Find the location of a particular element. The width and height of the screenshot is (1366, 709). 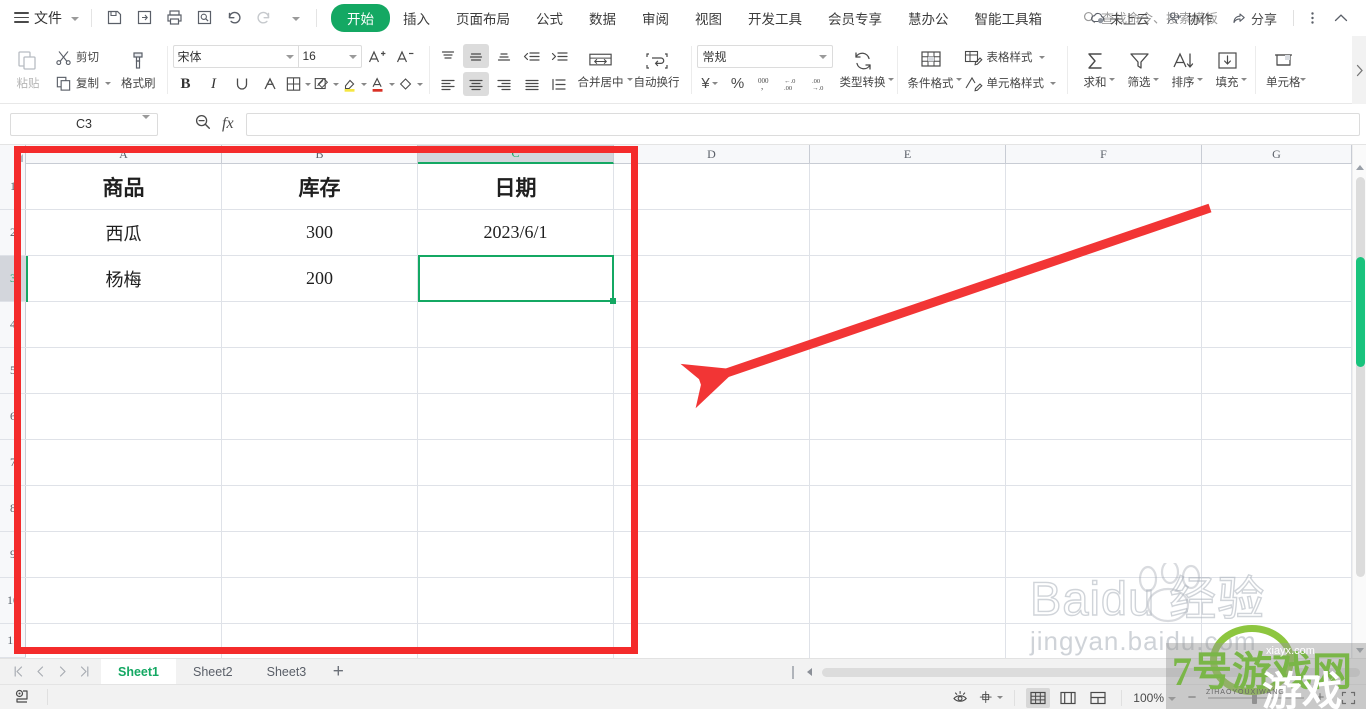

cell-style-button: 单元格样式 is located at coordinates (1010, 83).